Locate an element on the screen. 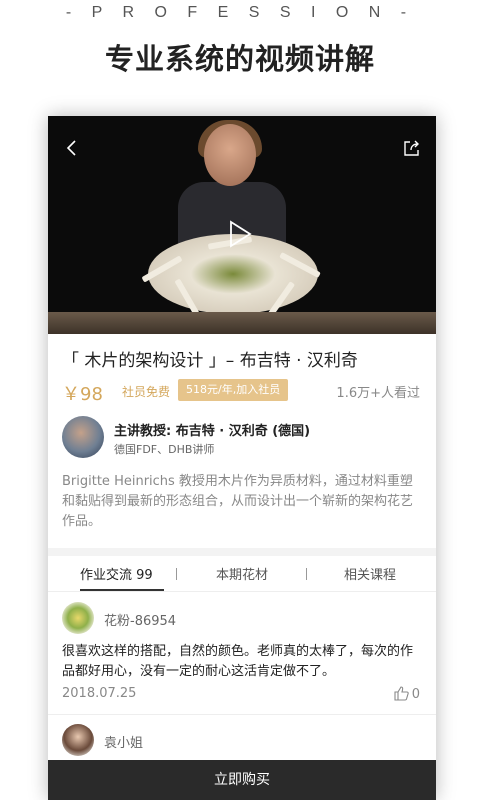 The width and height of the screenshot is (480, 800). tab-bar: 作业交流 99 本期花材 相关课程 is located at coordinates (242, 574).